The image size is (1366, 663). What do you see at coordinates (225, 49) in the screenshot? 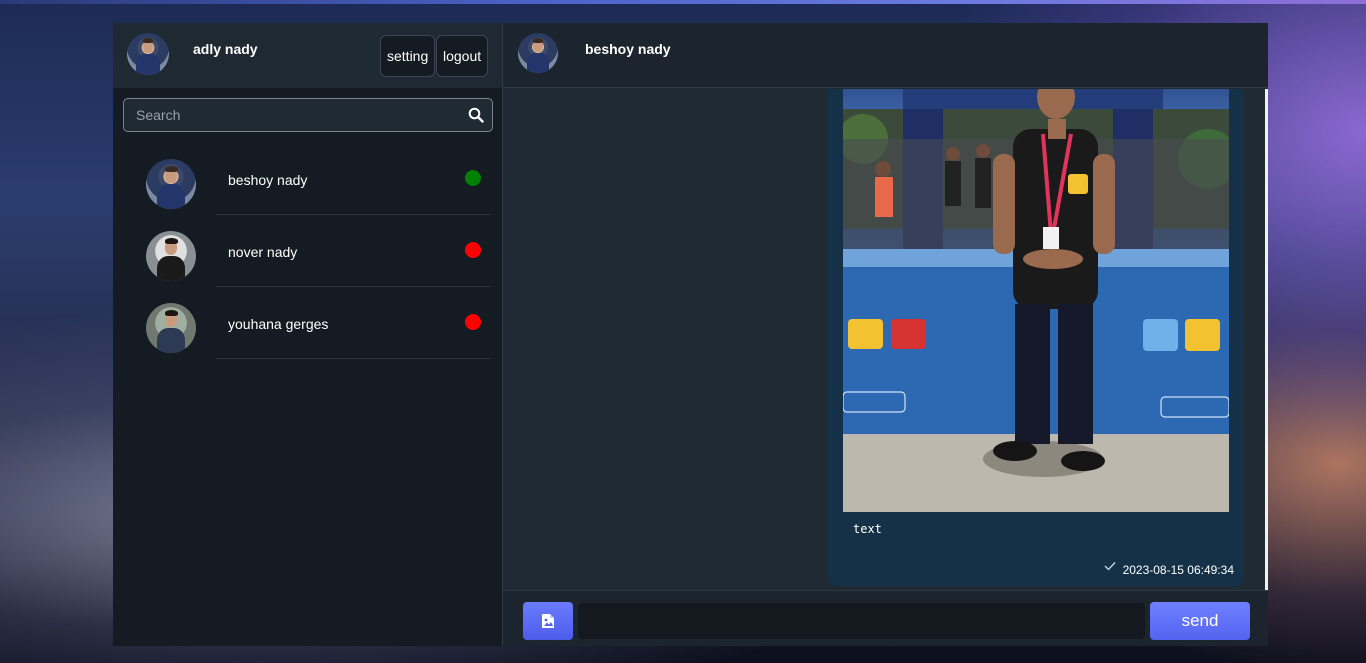
I see `current-user-name: adly nady` at bounding box center [225, 49].